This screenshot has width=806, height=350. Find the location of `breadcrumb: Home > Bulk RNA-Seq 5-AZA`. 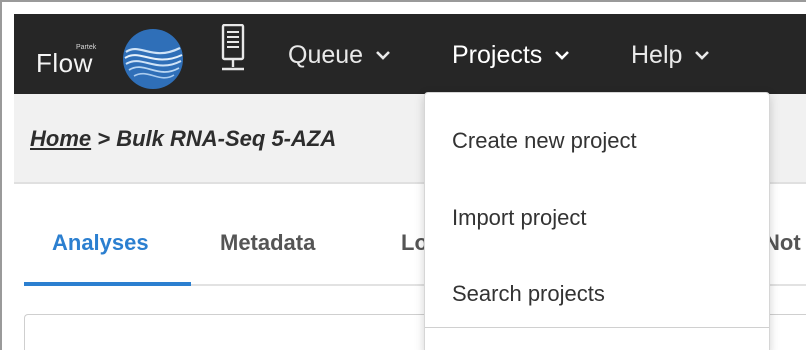

breadcrumb: Home > Bulk RNA-Seq 5-AZA is located at coordinates (183, 139).